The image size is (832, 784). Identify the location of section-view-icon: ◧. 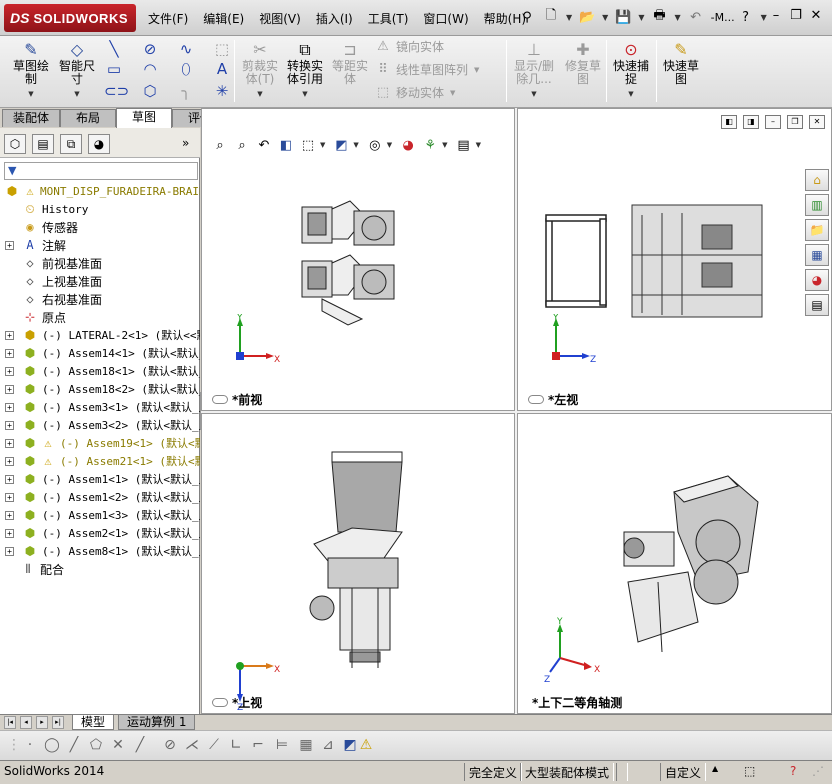
(286, 145).